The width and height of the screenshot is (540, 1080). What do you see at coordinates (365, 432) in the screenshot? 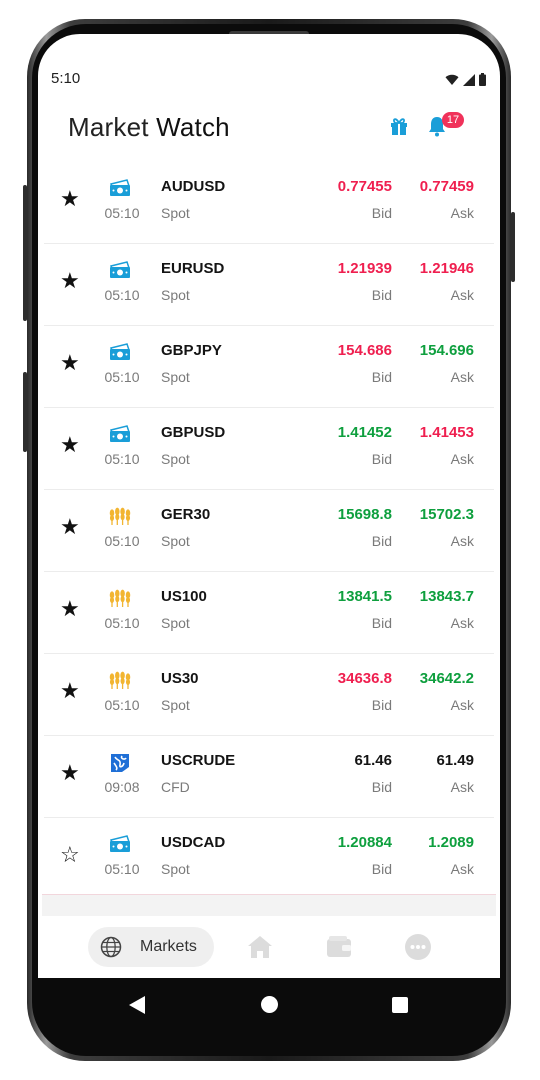
I see `bid-price: 1.41452` at bounding box center [365, 432].